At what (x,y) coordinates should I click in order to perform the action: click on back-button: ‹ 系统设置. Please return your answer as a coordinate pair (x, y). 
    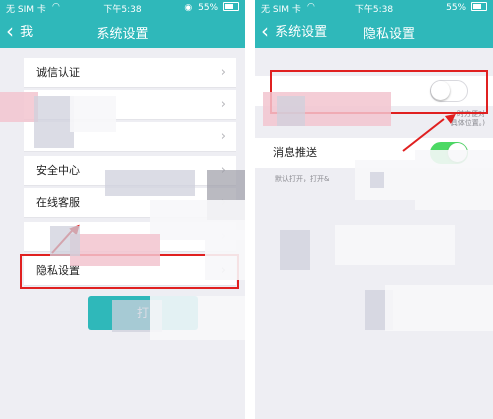
    Looking at the image, I should click on (294, 32).